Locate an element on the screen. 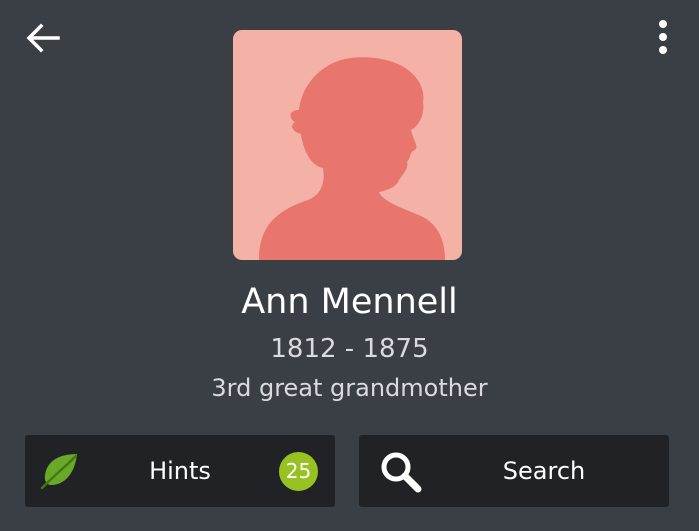 This screenshot has height=531, width=699. profile-avatar is located at coordinates (347, 145).